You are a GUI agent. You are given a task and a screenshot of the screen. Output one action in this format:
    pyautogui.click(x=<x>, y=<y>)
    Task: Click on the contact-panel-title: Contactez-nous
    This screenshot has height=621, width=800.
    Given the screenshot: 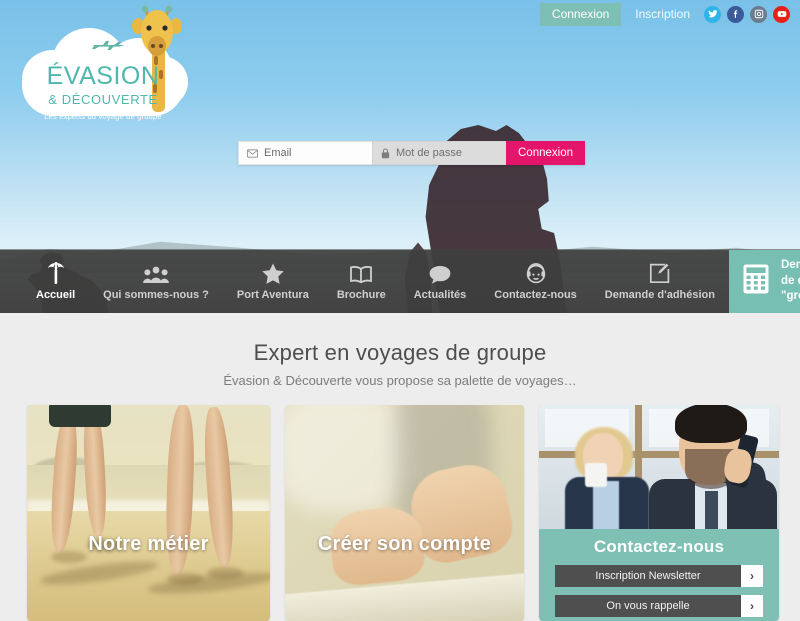 What is the action you would take?
    pyautogui.click(x=659, y=546)
    